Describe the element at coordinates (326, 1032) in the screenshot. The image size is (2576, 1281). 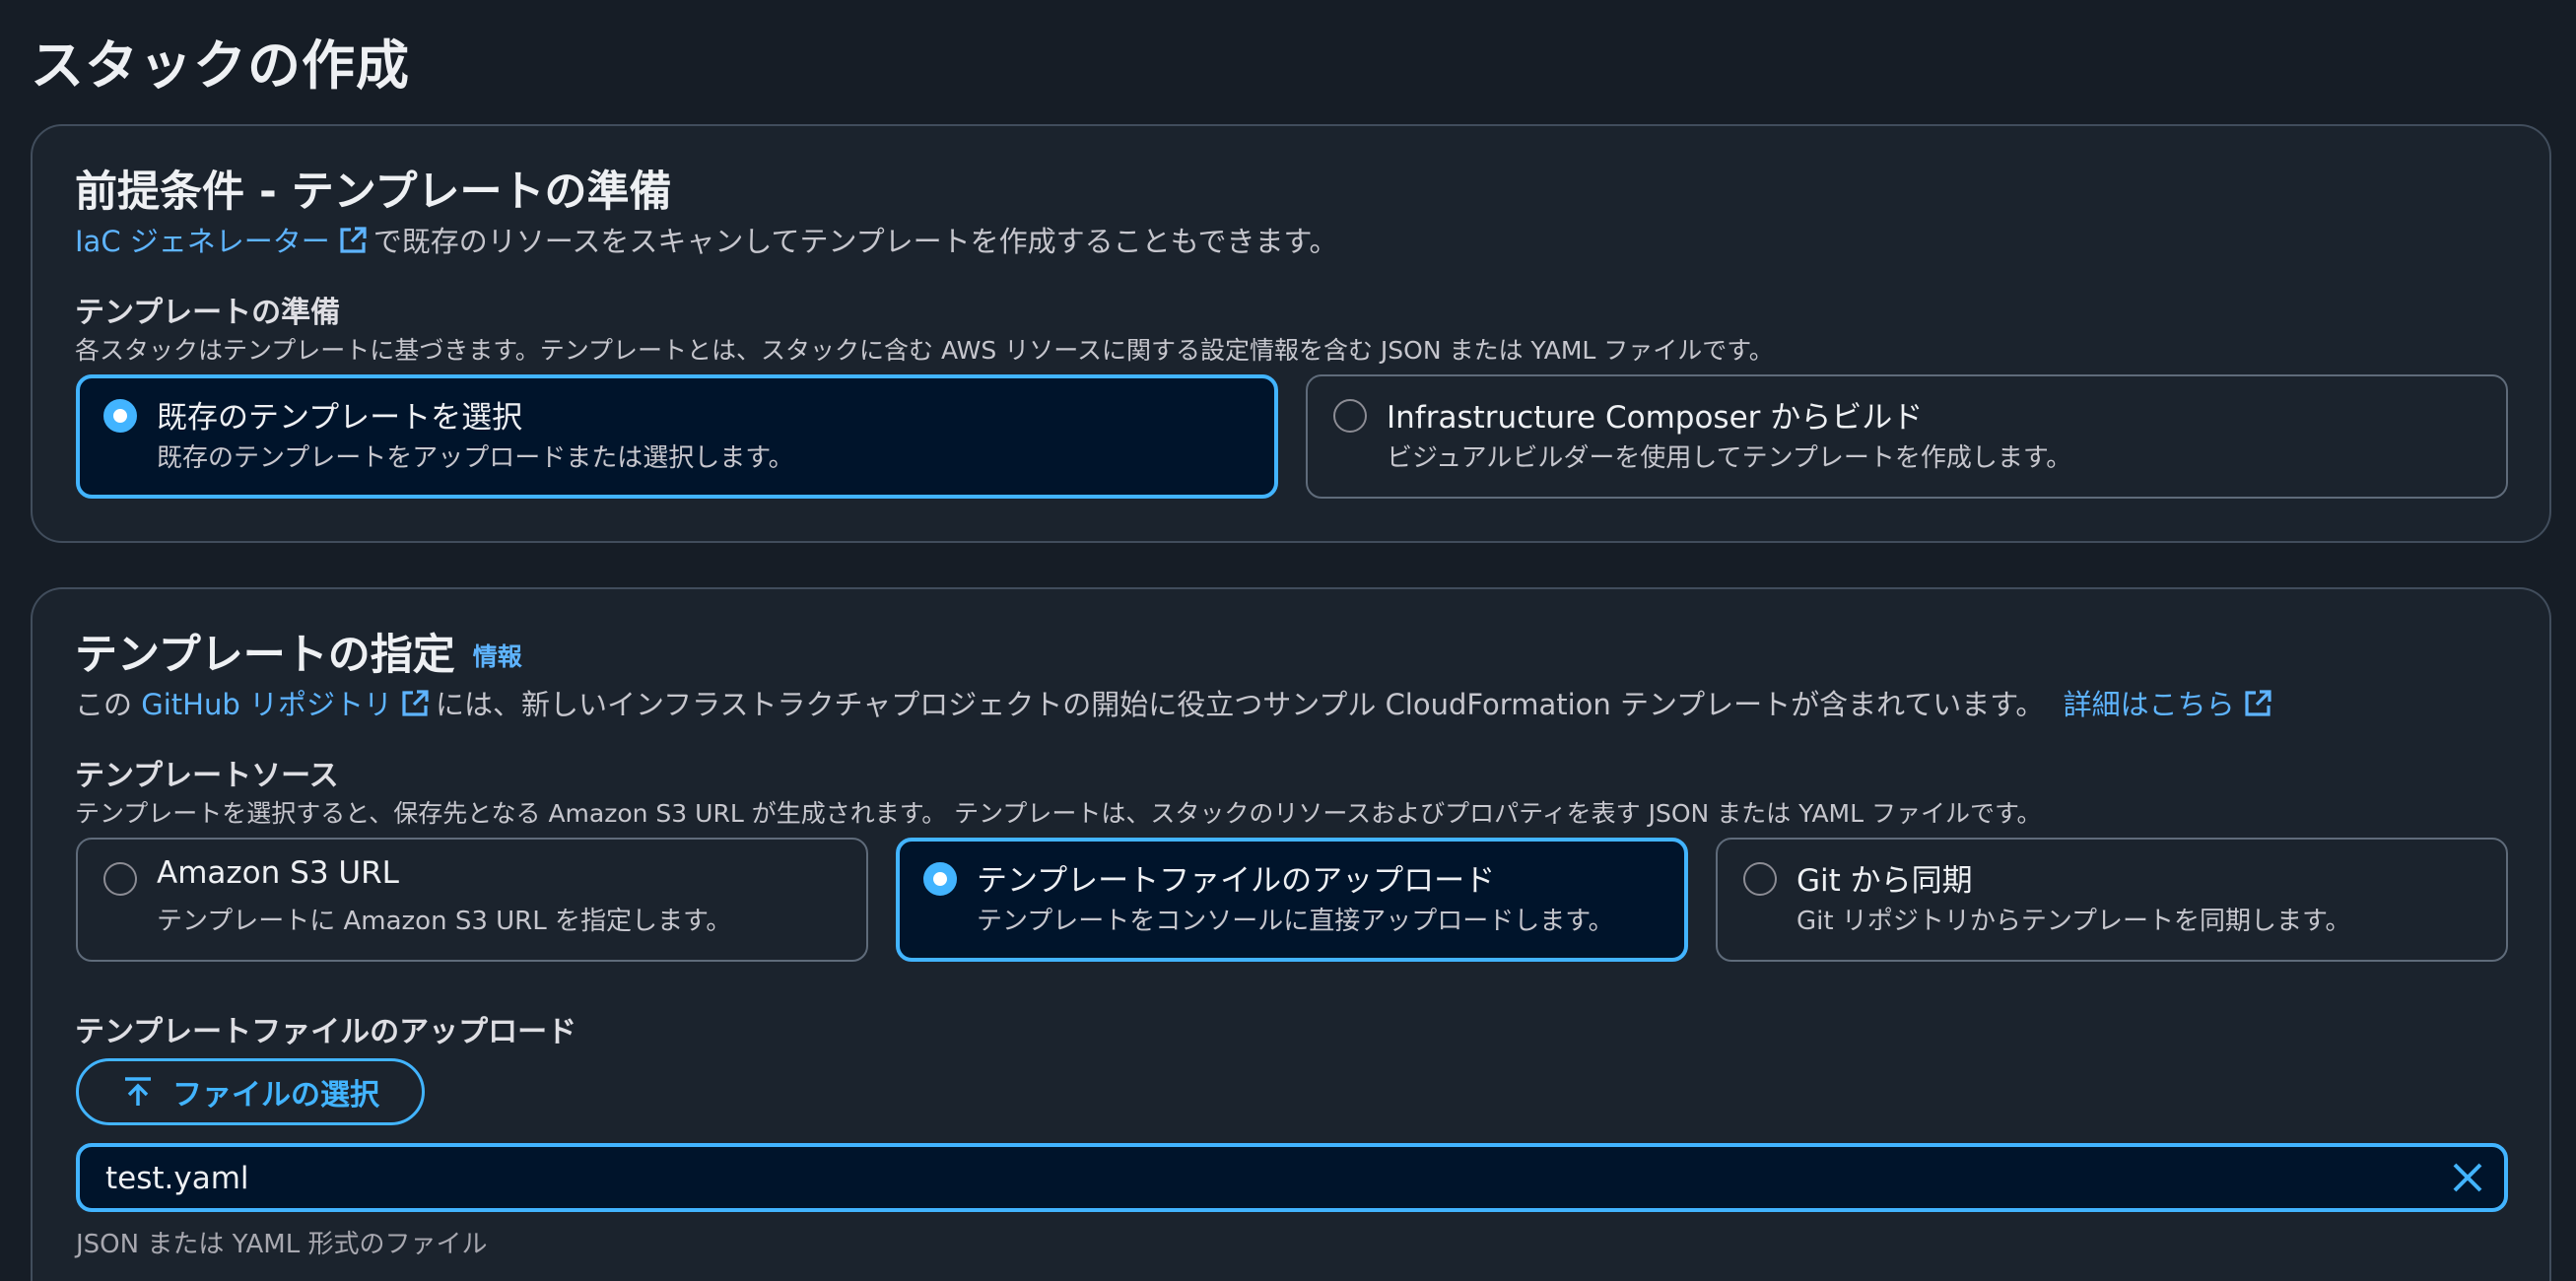
I see `upload-file-label: テンプレートファイルのアップロード` at that location.